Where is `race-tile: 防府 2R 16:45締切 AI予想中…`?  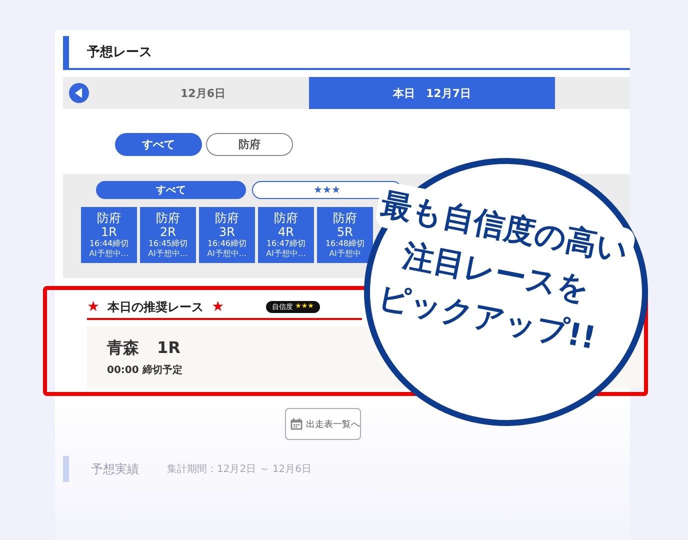
race-tile: 防府 2R 16:45締切 AI予想中… is located at coordinates (168, 235).